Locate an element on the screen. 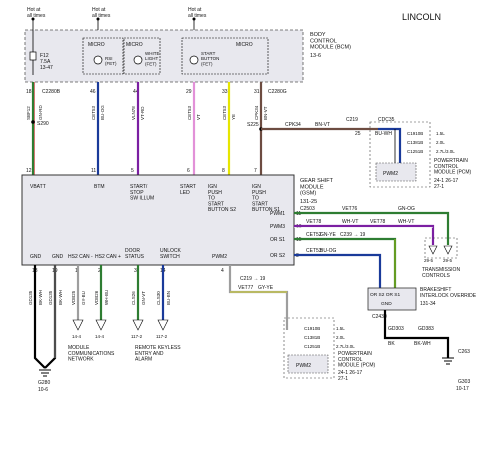 This screenshot has height=465, width=500. fuse-icon is located at coordinates (33, 56).